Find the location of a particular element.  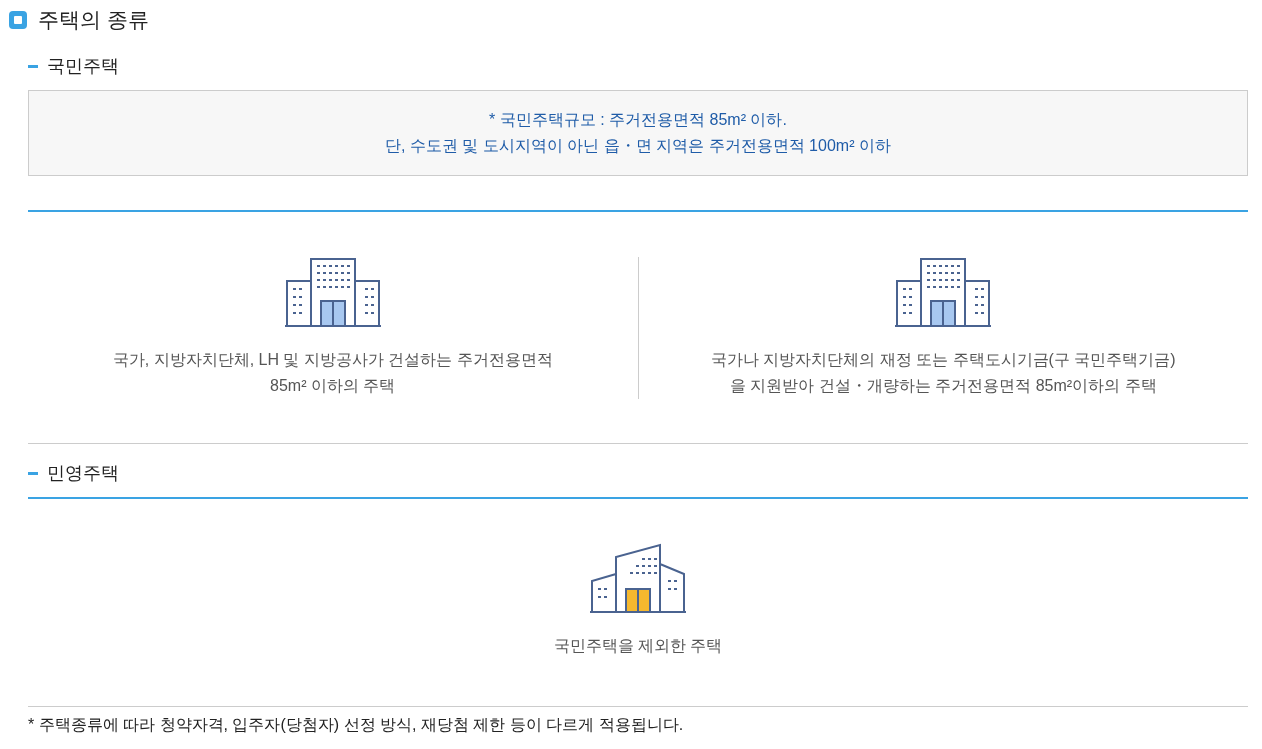

subsection-heading: 국민주택 is located at coordinates (83, 66).